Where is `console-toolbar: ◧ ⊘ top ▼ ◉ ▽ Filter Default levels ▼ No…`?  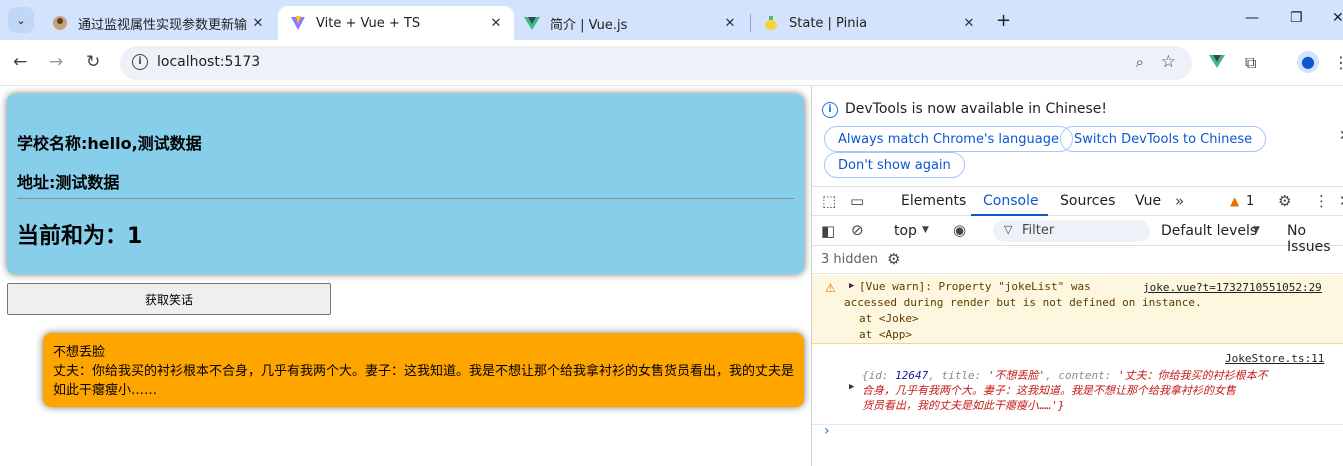
console-toolbar: ◧ ⊘ top ▼ ◉ ▽ Filter Default levels ▼ No… is located at coordinates (1077, 235).